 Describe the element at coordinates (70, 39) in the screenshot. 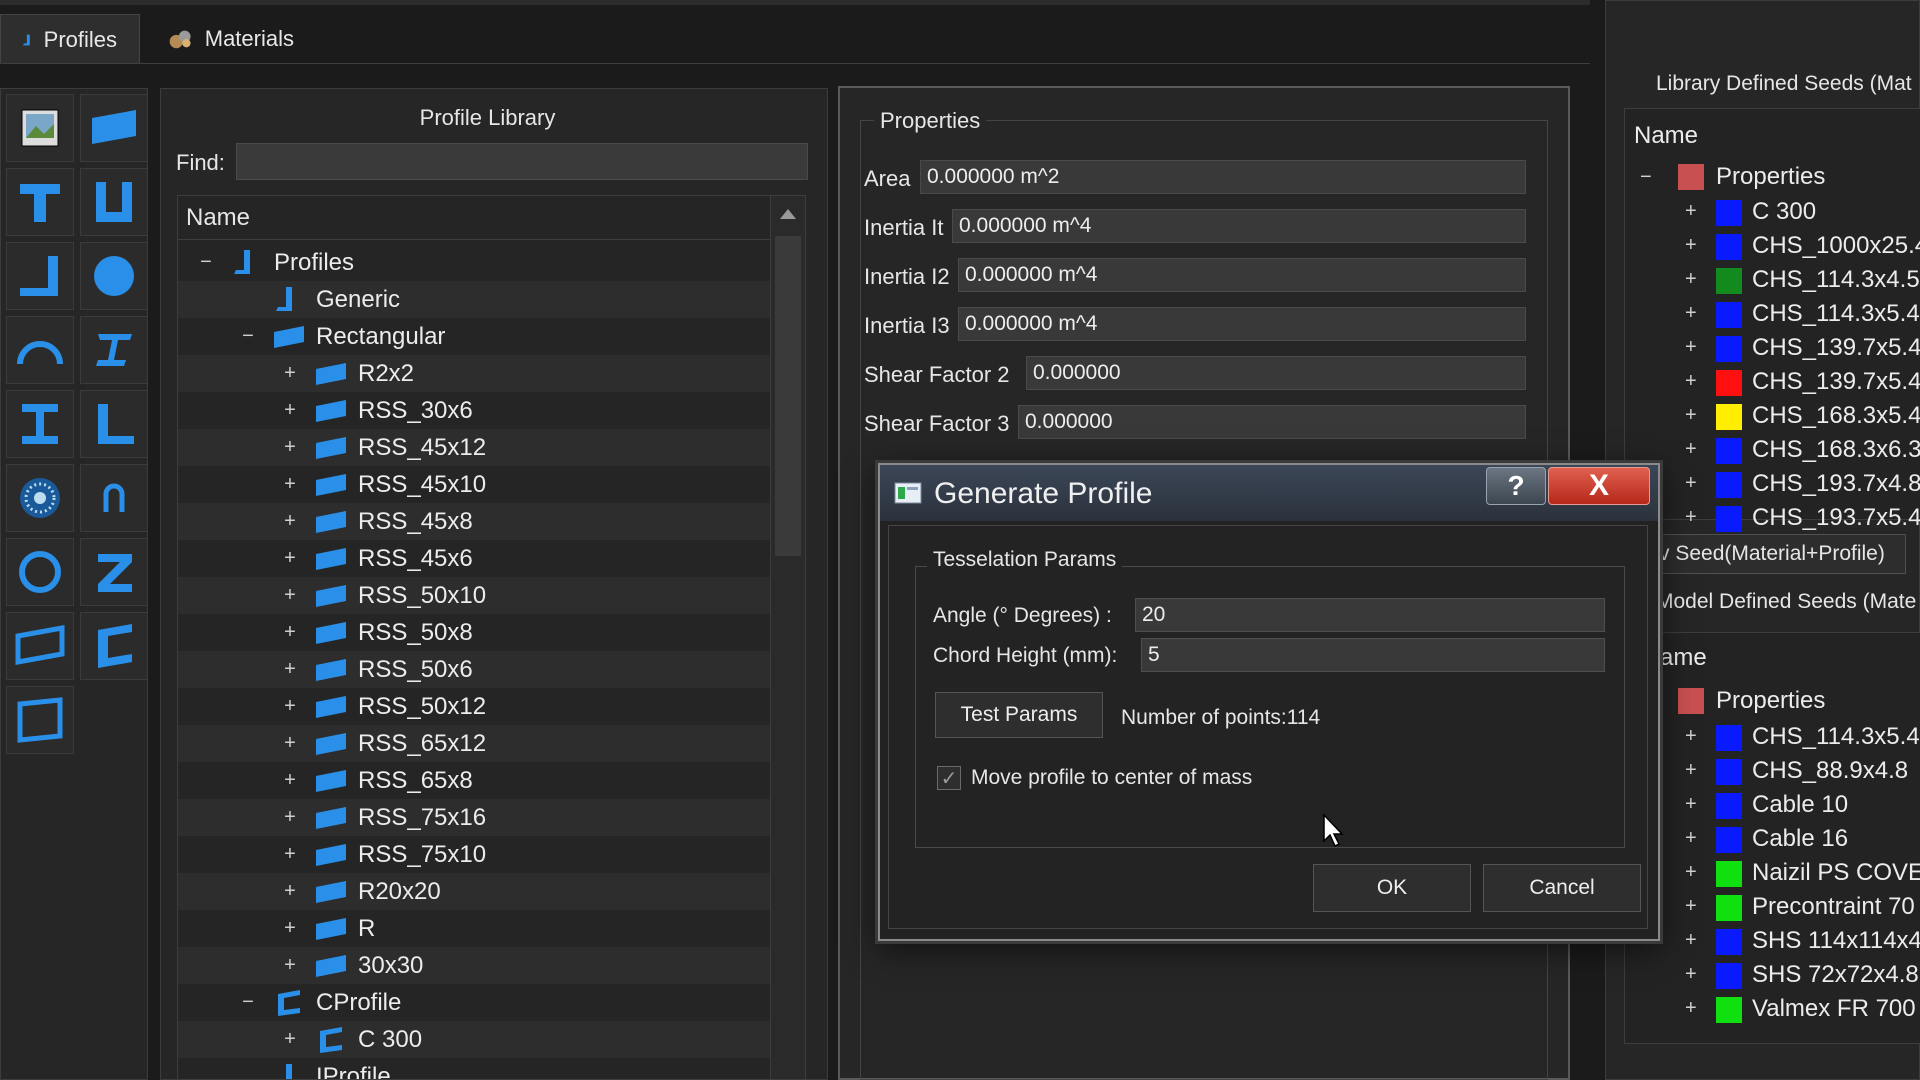

I see `tab-profiles: Profiles` at that location.